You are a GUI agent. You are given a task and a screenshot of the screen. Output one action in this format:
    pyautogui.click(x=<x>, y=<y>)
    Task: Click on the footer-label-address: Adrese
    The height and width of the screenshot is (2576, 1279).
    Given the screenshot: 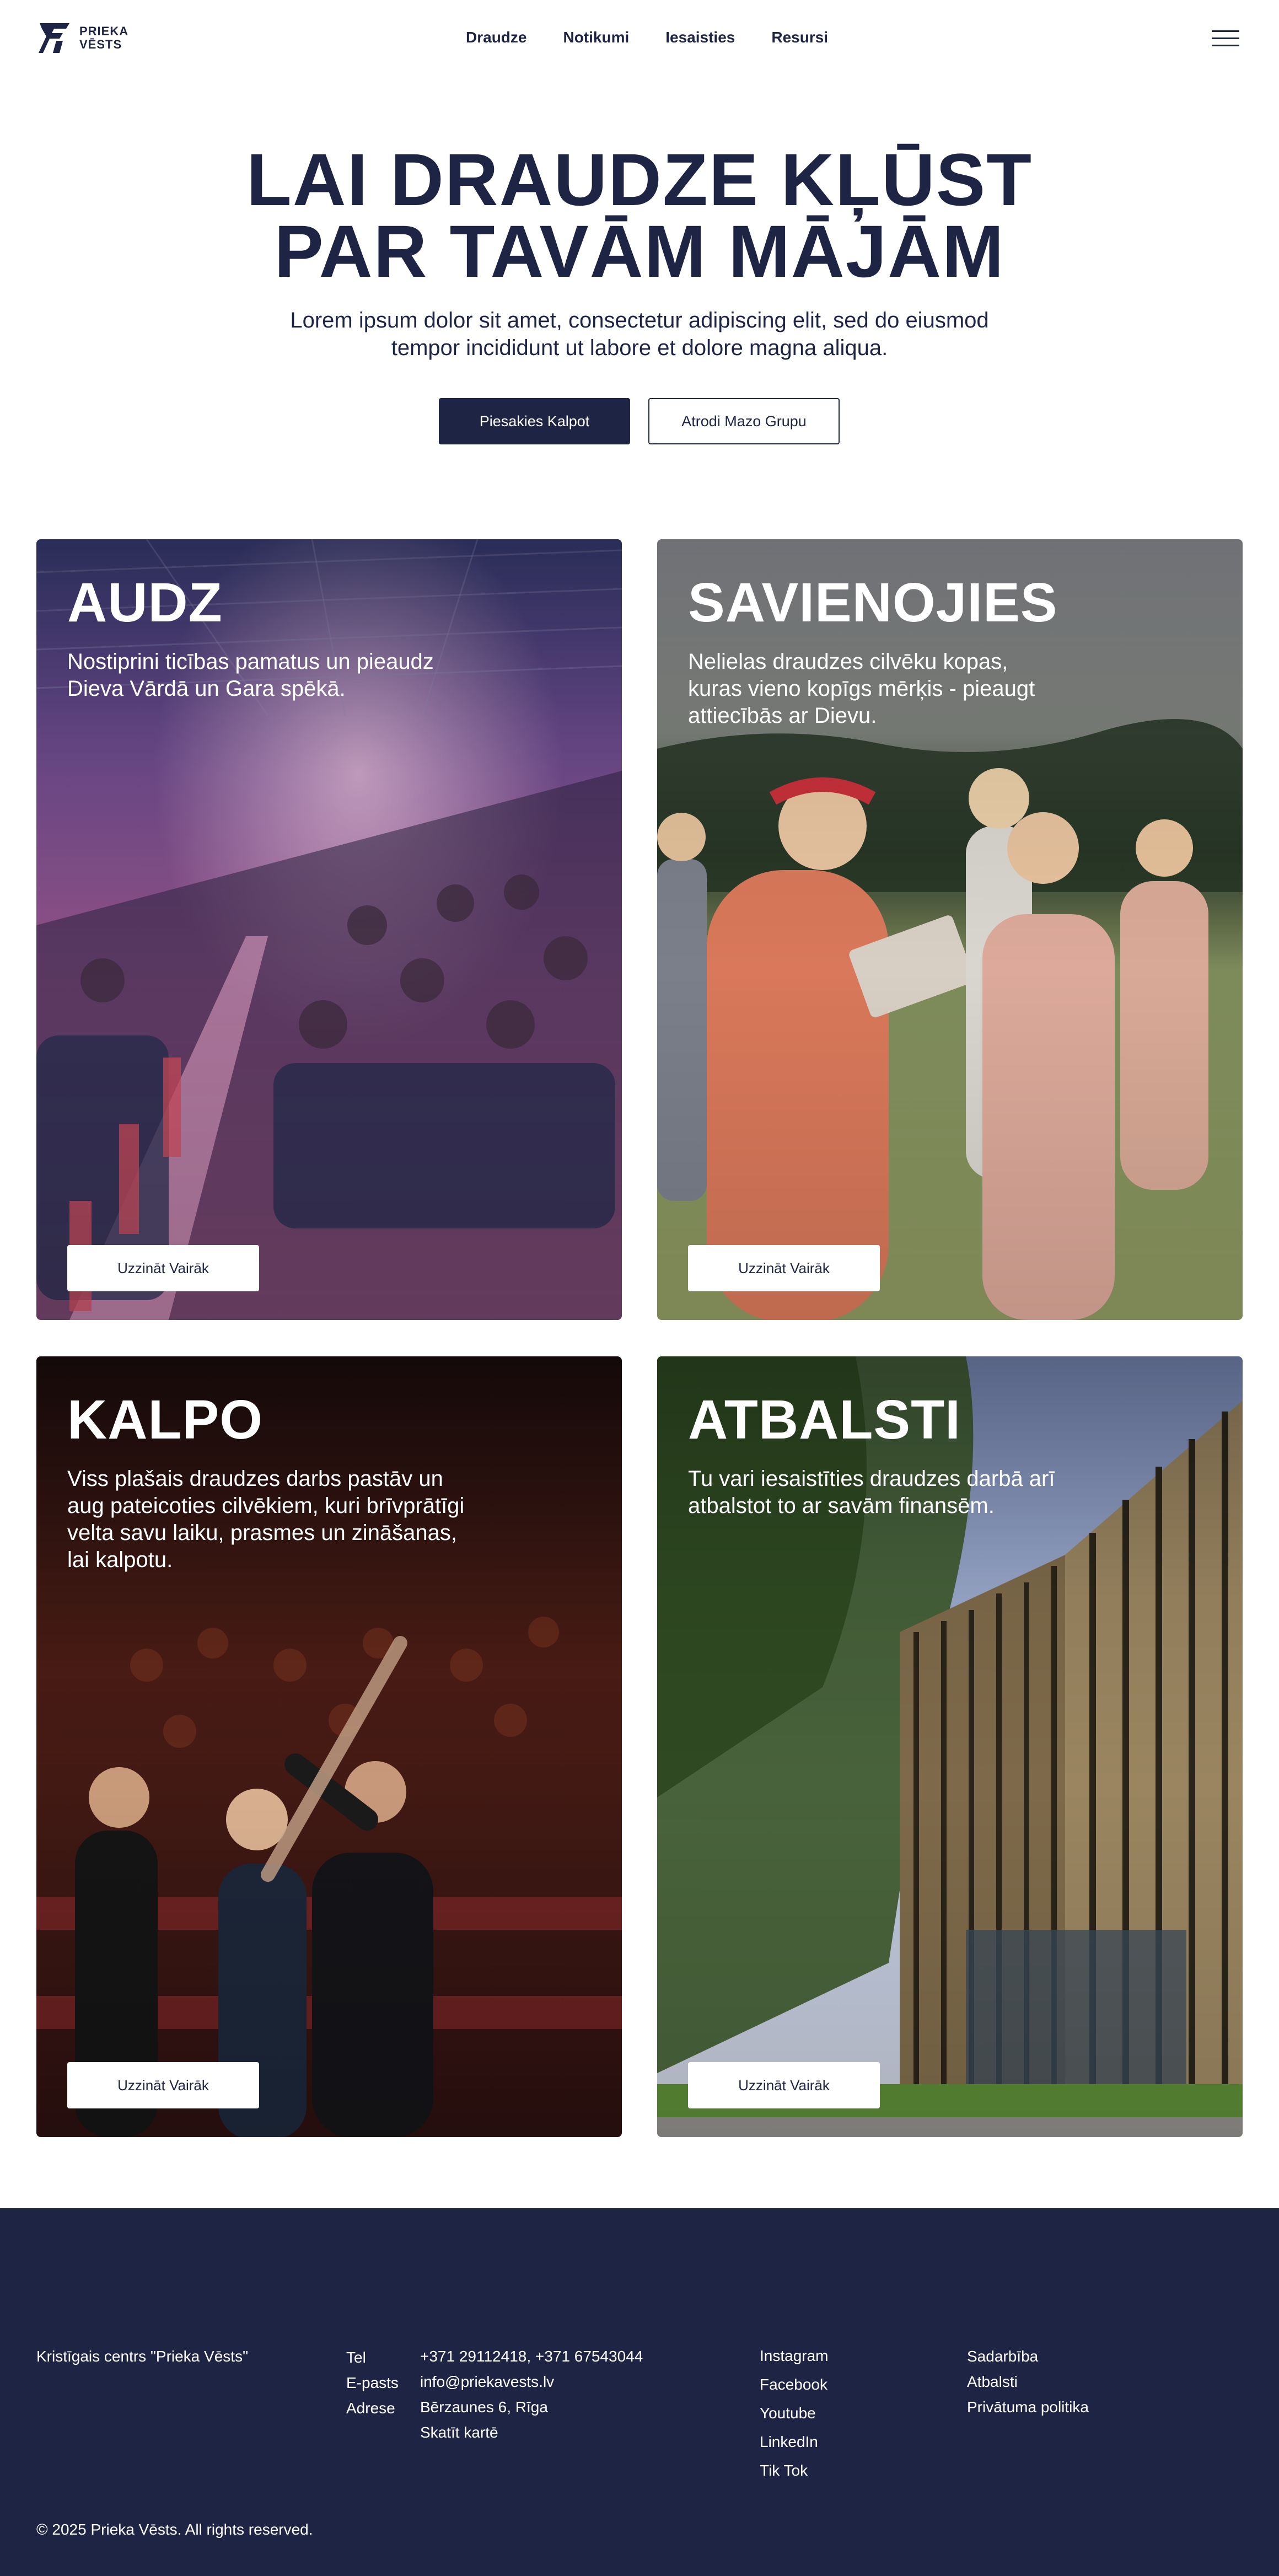 What is the action you would take?
    pyautogui.click(x=370, y=2408)
    